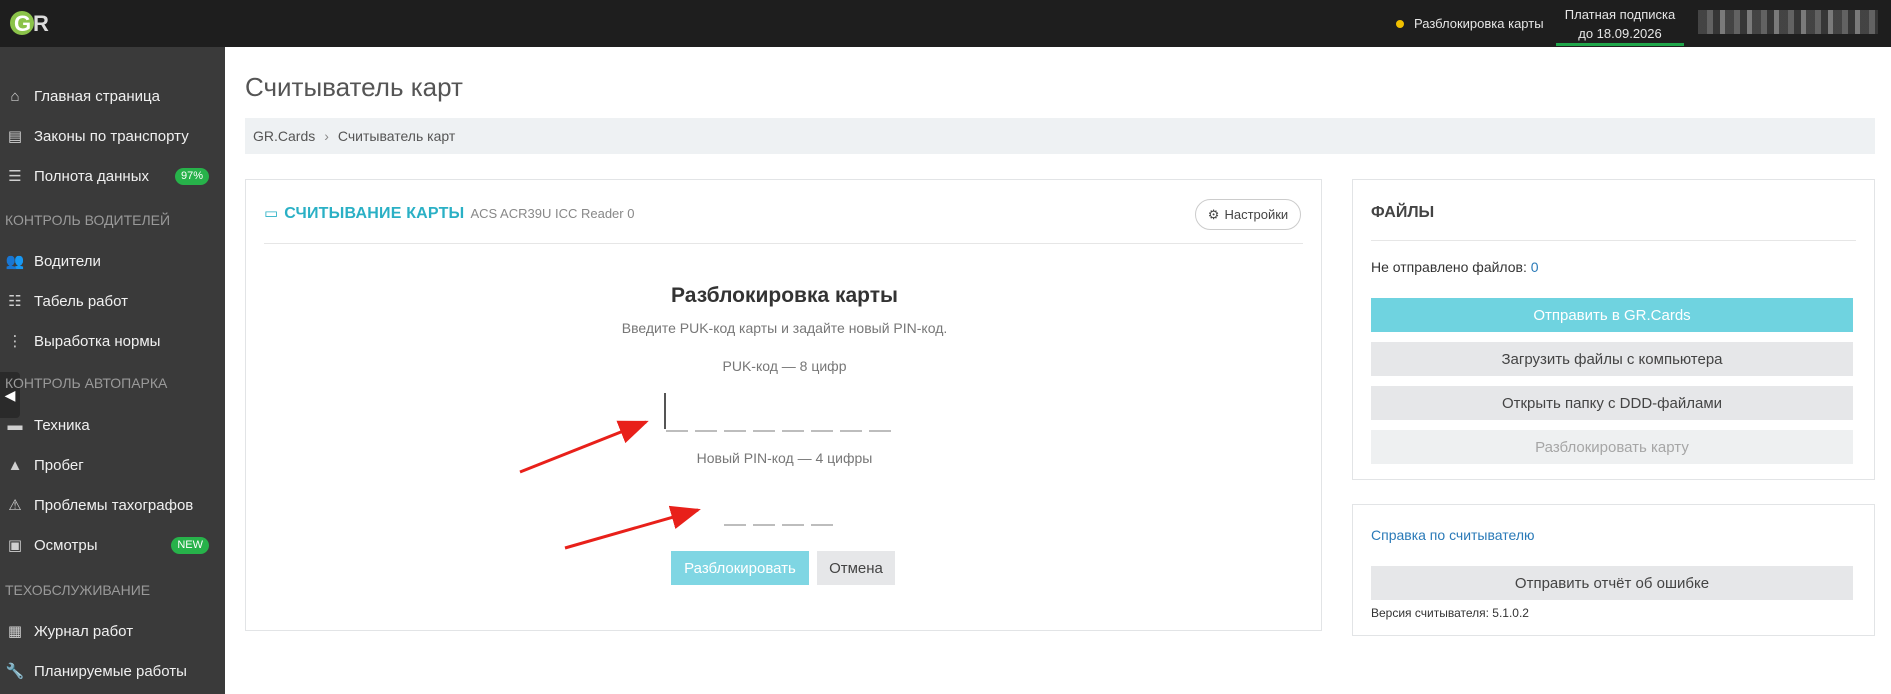 Image resolution: width=1891 pixels, height=694 pixels. Describe the element at coordinates (1450, 613) in the screenshot. I see `reader-version: Версия считывателя: 5.1.0.2` at that location.